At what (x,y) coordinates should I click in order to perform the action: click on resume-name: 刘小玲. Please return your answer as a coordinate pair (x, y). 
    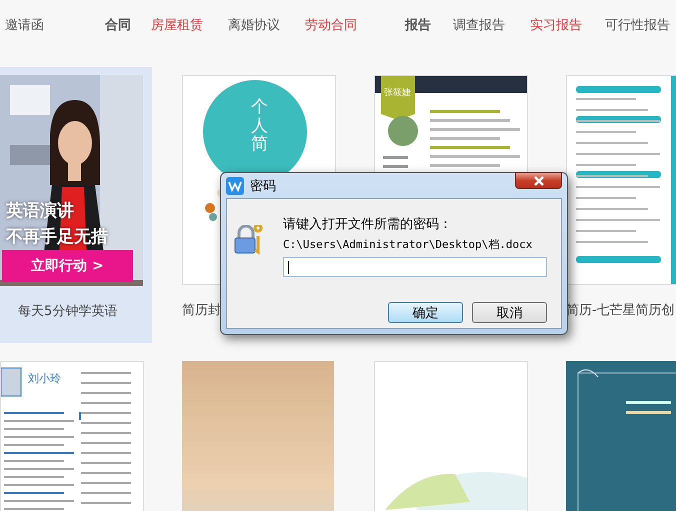
    Looking at the image, I should click on (44, 378).